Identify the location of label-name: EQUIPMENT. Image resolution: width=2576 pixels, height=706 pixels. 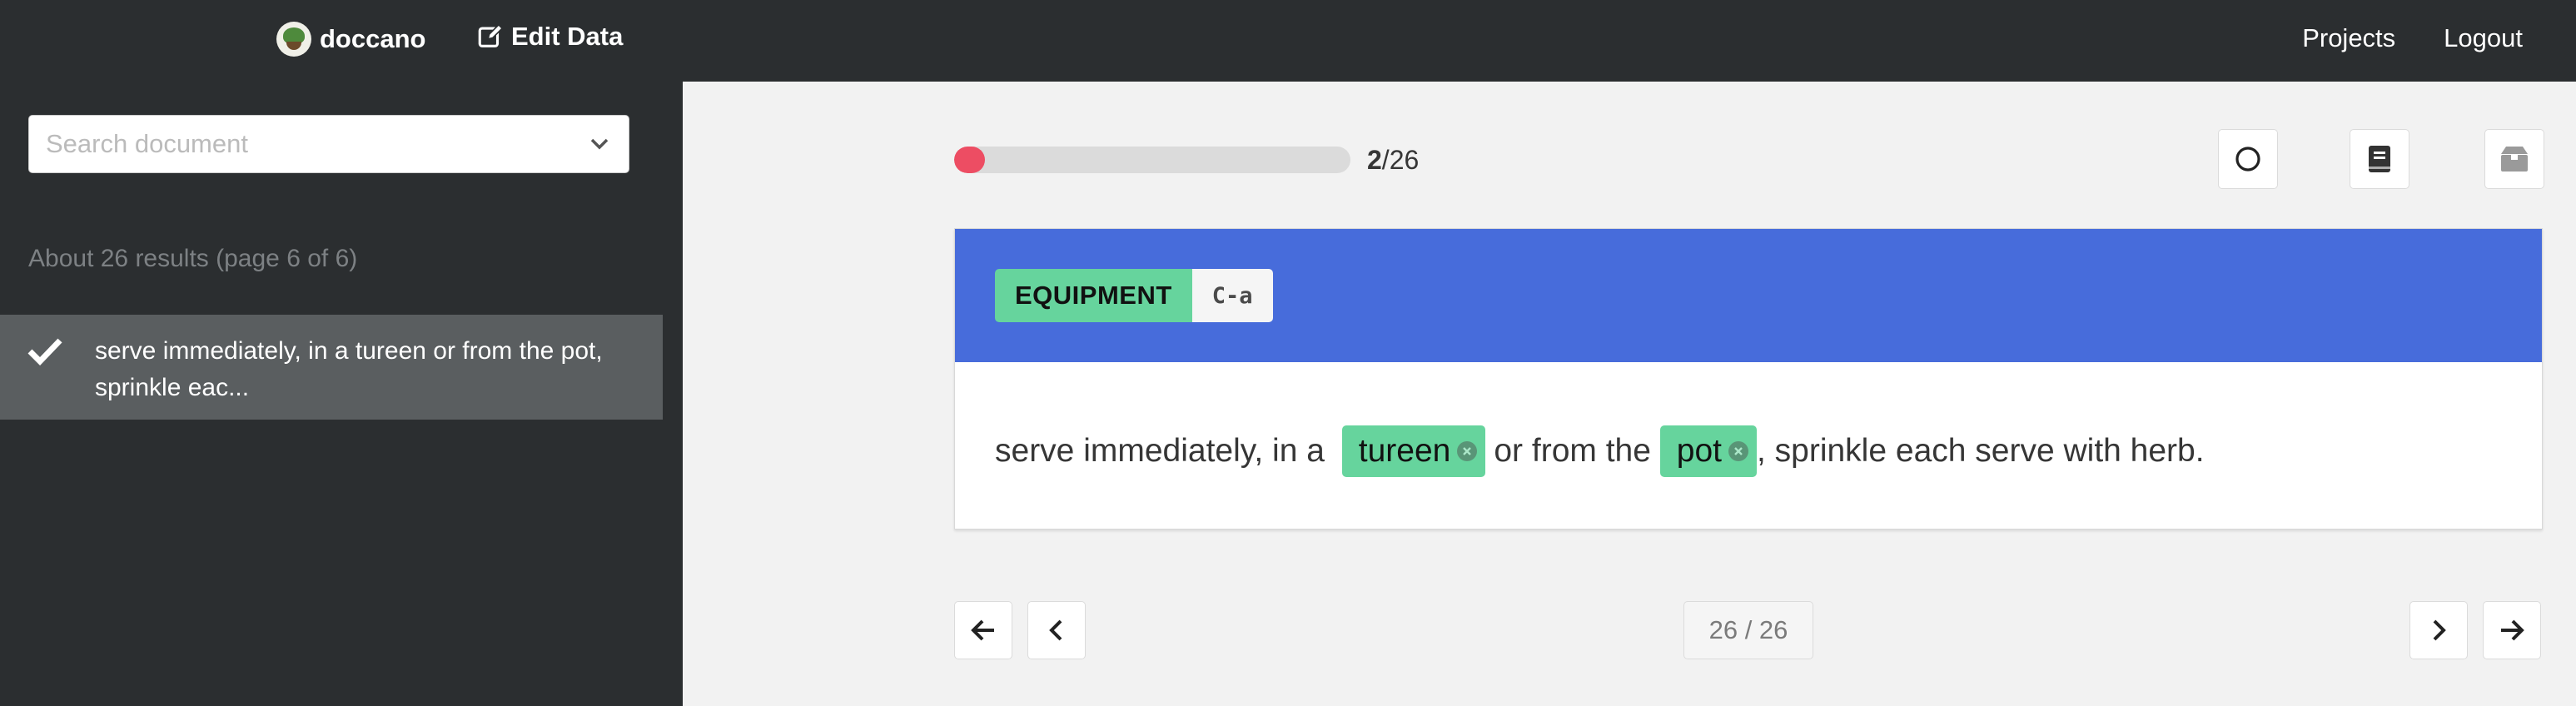
(1093, 295).